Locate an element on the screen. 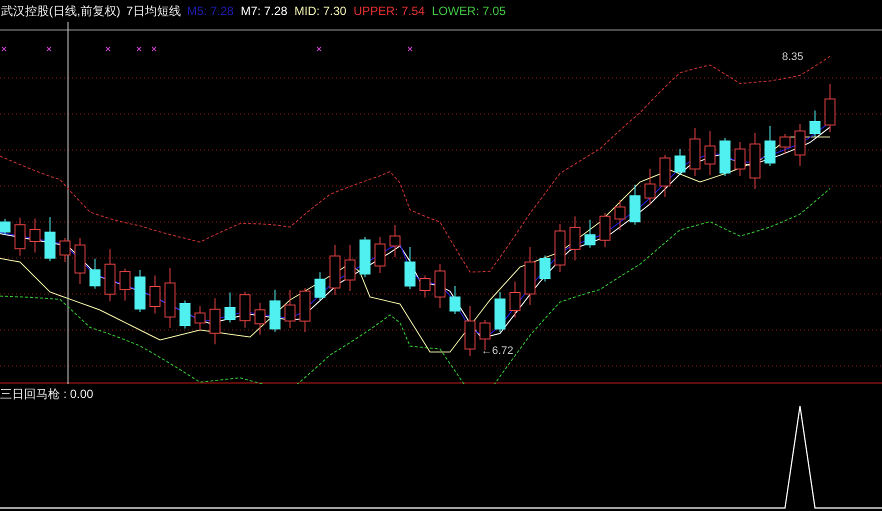 The height and width of the screenshot is (511, 882). indicator-value: 三日回马枪 : 0.00 is located at coordinates (47, 394).